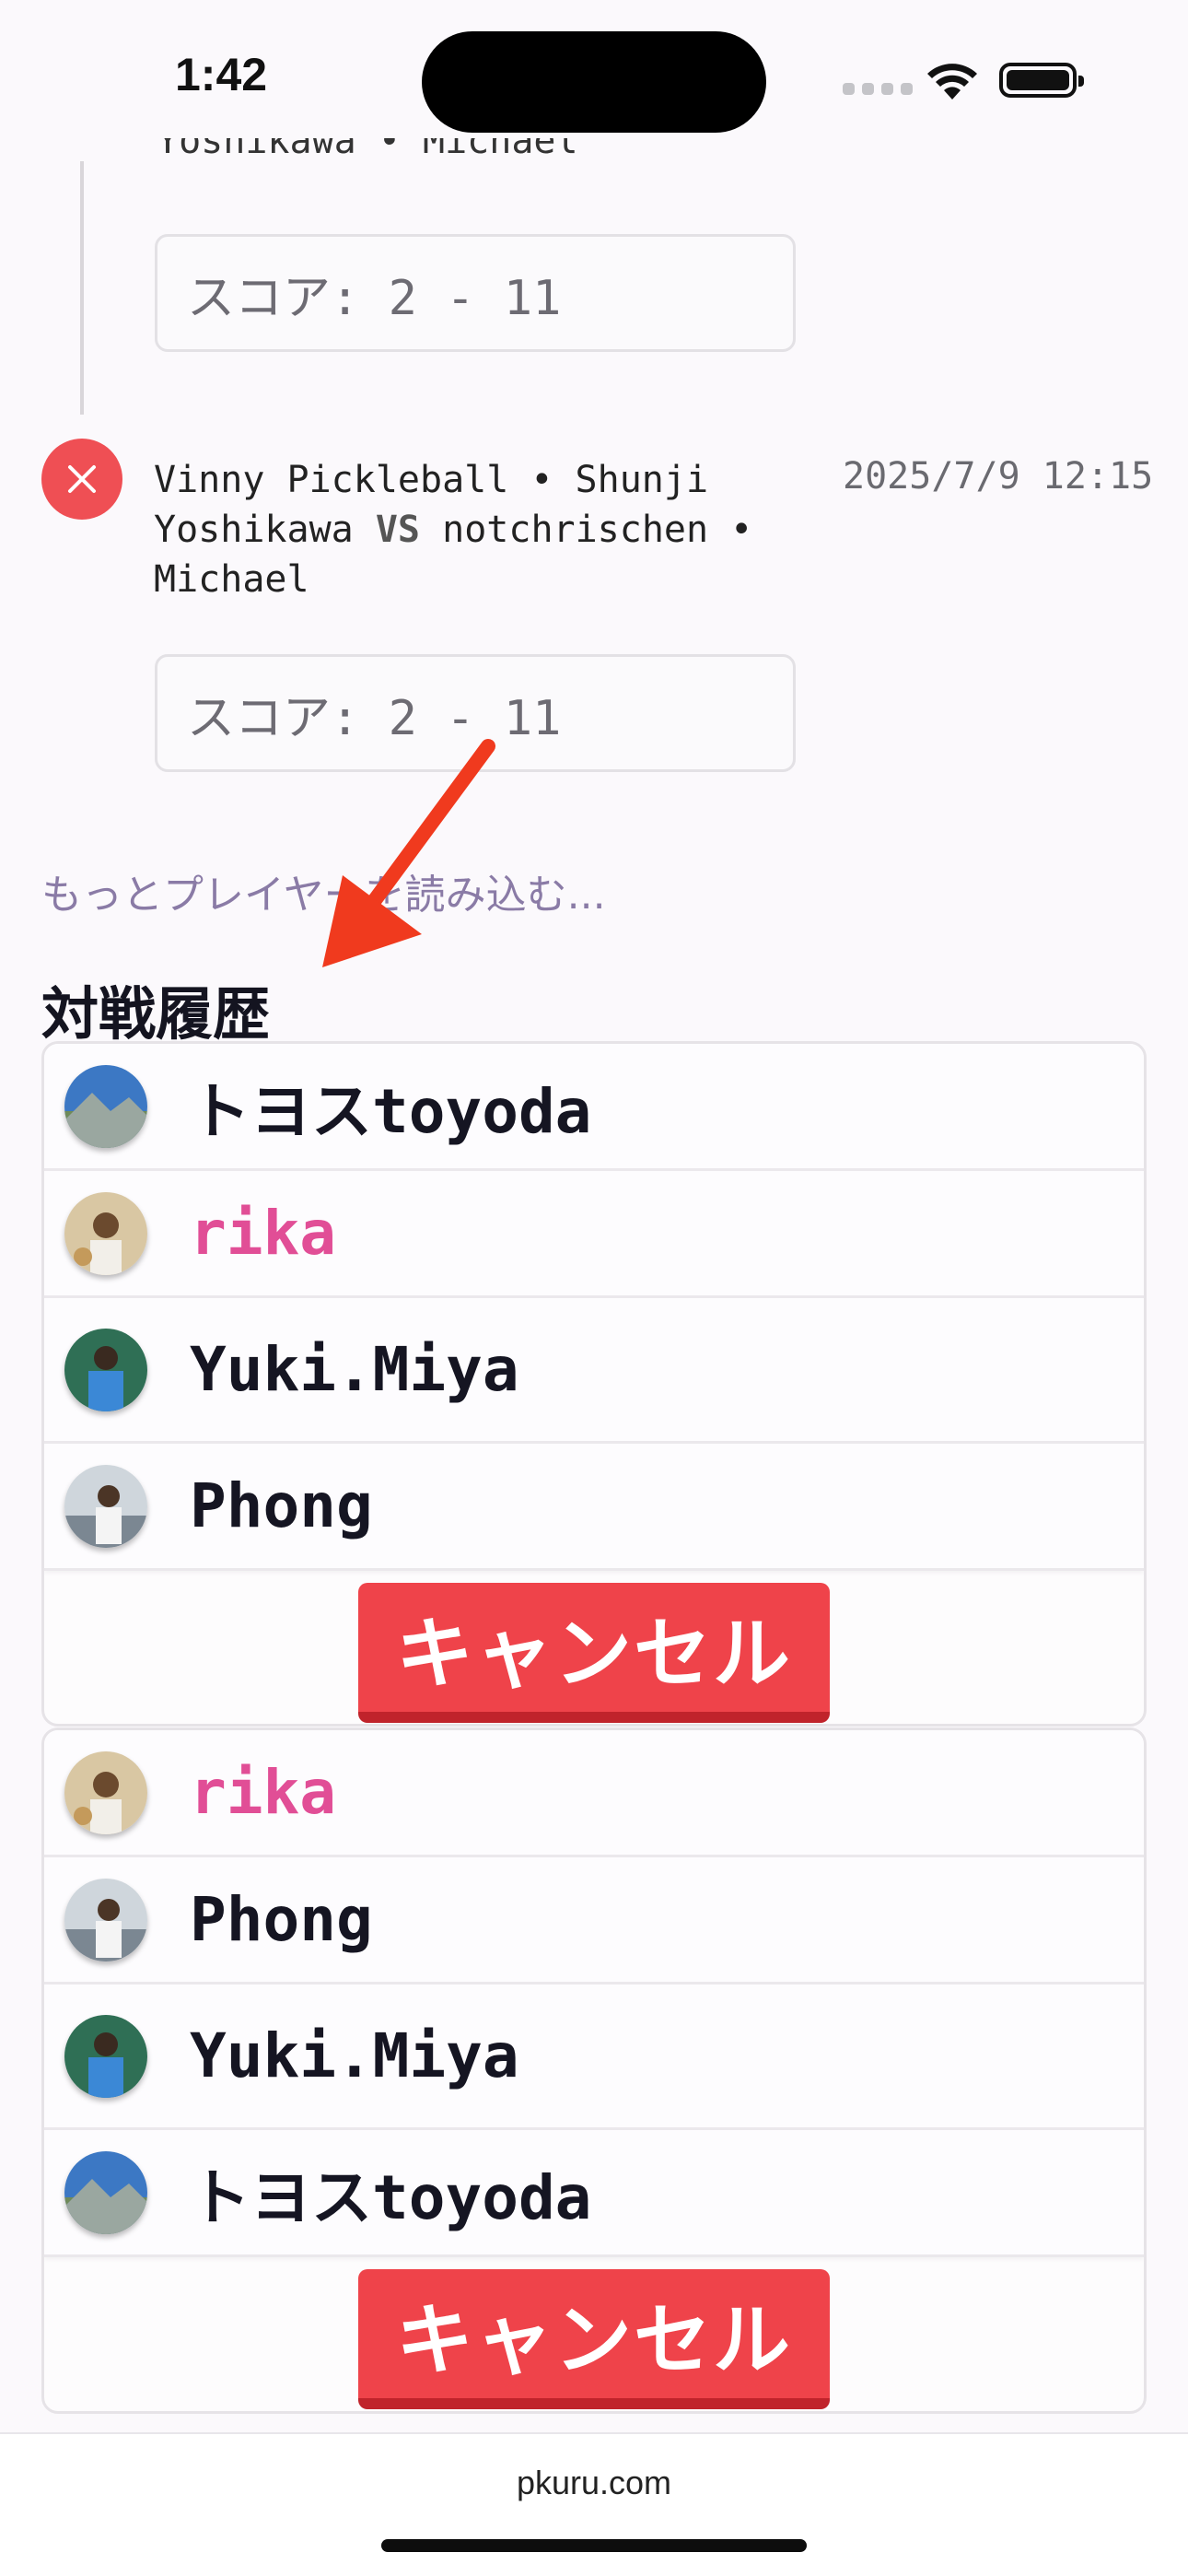 This screenshot has height=2576, width=1188. I want to click on clipped-match-players: Yoshikawa • Michael, so click(367, 150).